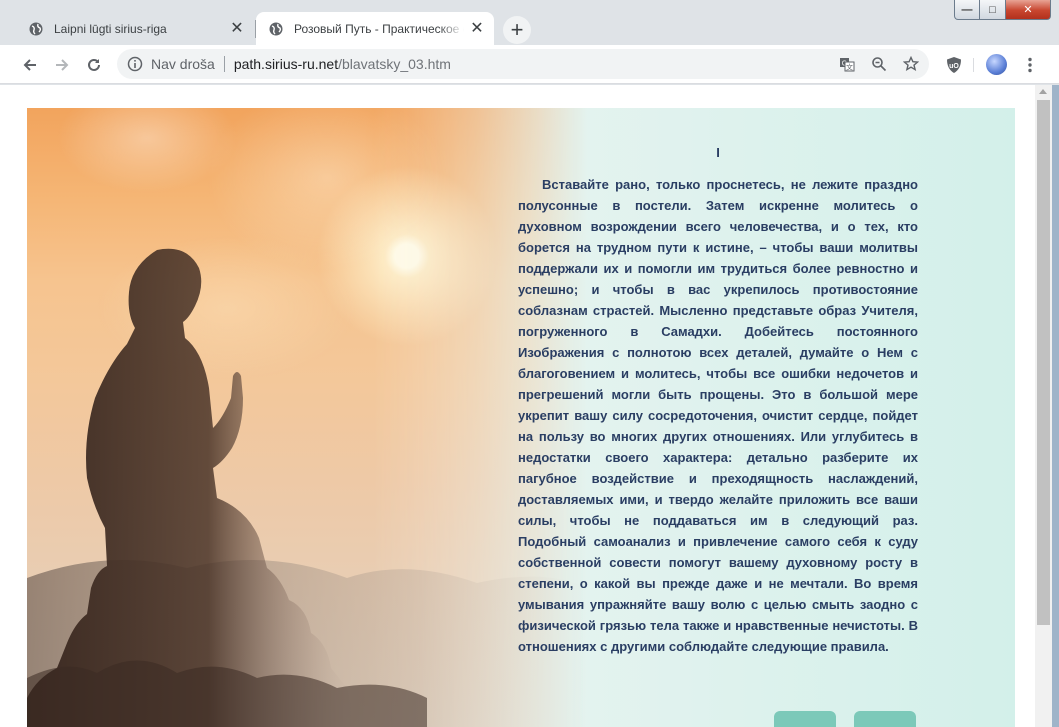 This screenshot has height=727, width=1059. Describe the element at coordinates (110, 28) in the screenshot. I see `tab-title: Laipni lūgti sirius-riga` at that location.